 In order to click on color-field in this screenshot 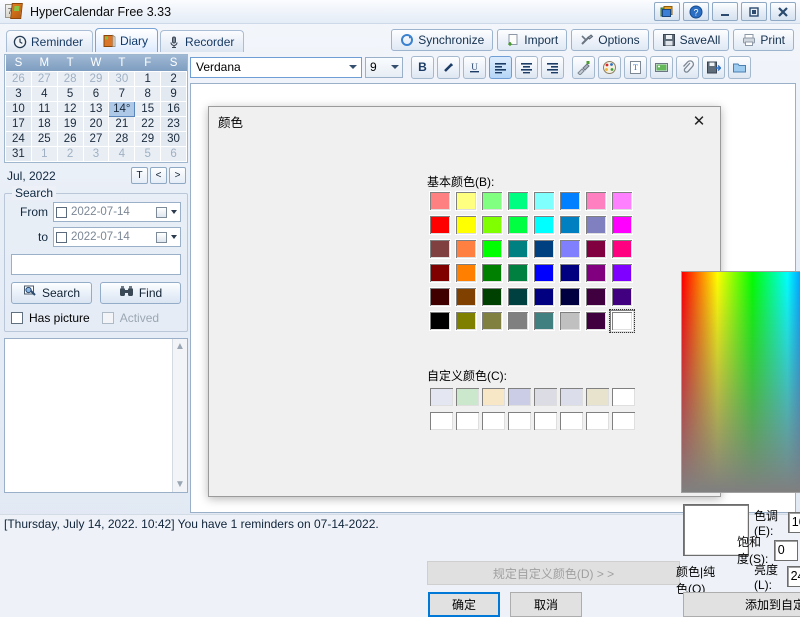, I will do `click(740, 382)`.